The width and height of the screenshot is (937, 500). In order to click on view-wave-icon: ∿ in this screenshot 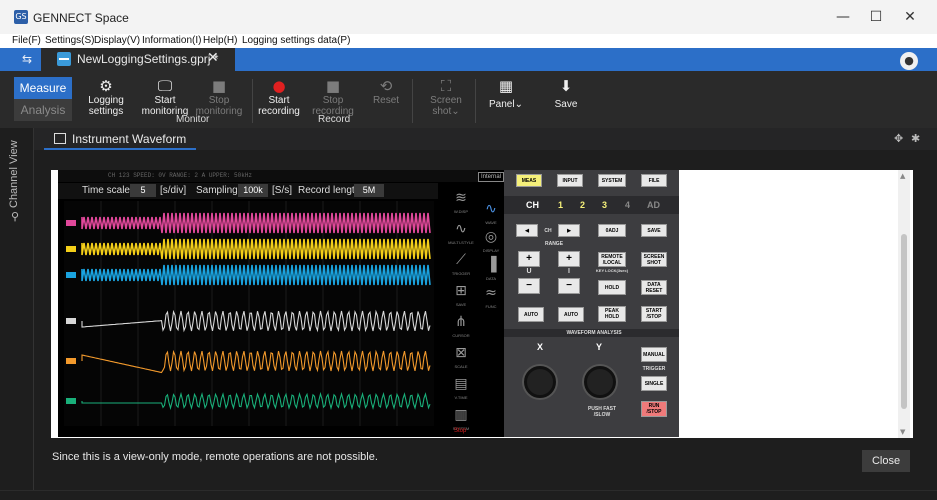, I will do `click(491, 211)`.